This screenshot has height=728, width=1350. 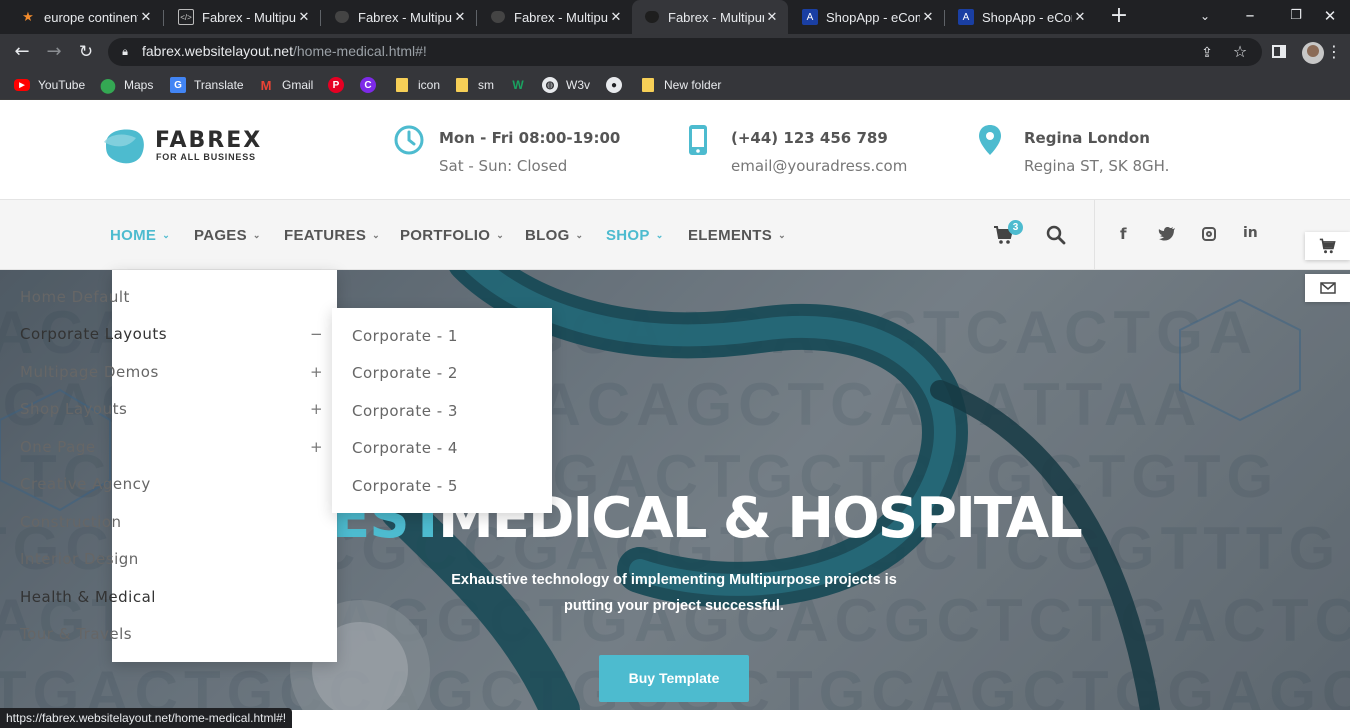 I want to click on hero-subtitle-line2: putting your project successful., so click(x=674, y=606).